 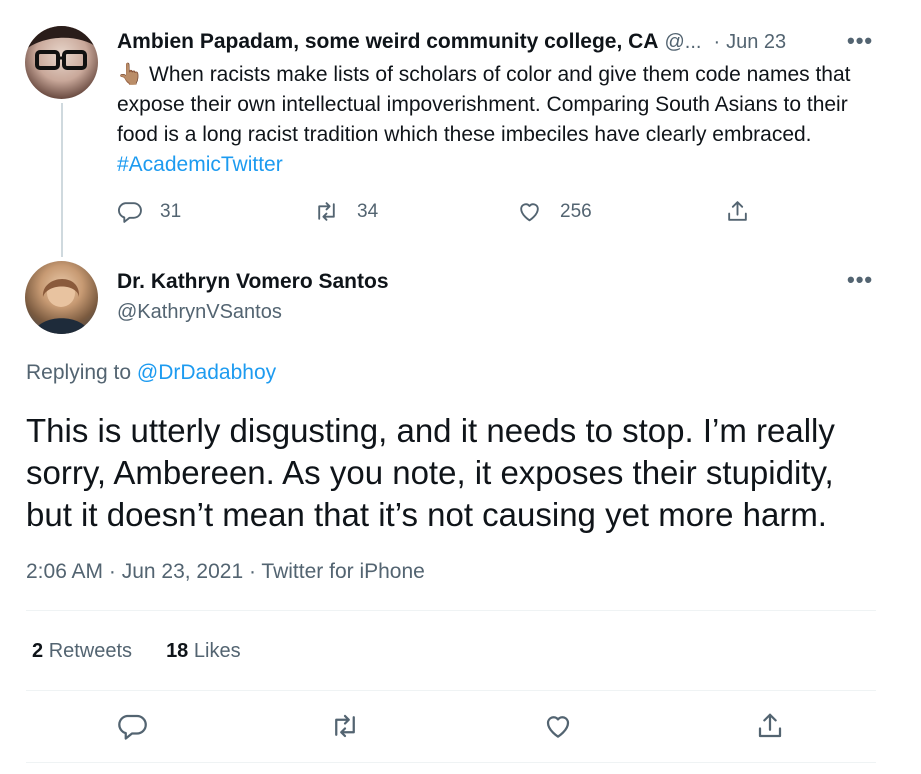 I want to click on retweet-button: 34, so click(x=346, y=211).